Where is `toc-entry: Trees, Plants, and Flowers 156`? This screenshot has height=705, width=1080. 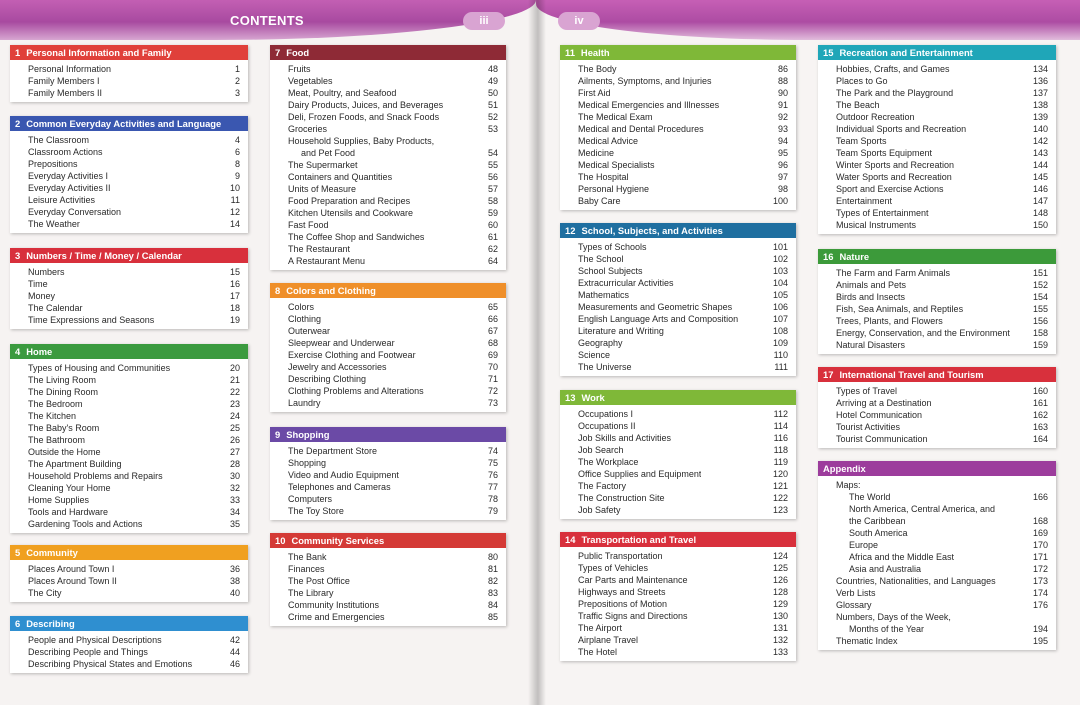
toc-entry: Trees, Plants, and Flowers 156 is located at coordinates (942, 321).